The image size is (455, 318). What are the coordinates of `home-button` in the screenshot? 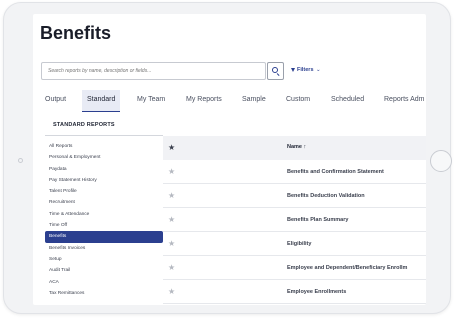 It's located at (441, 161).